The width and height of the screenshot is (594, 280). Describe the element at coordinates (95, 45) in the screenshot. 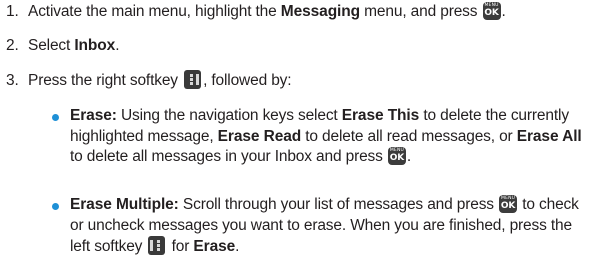

I see `bold-term: Inbox` at that location.